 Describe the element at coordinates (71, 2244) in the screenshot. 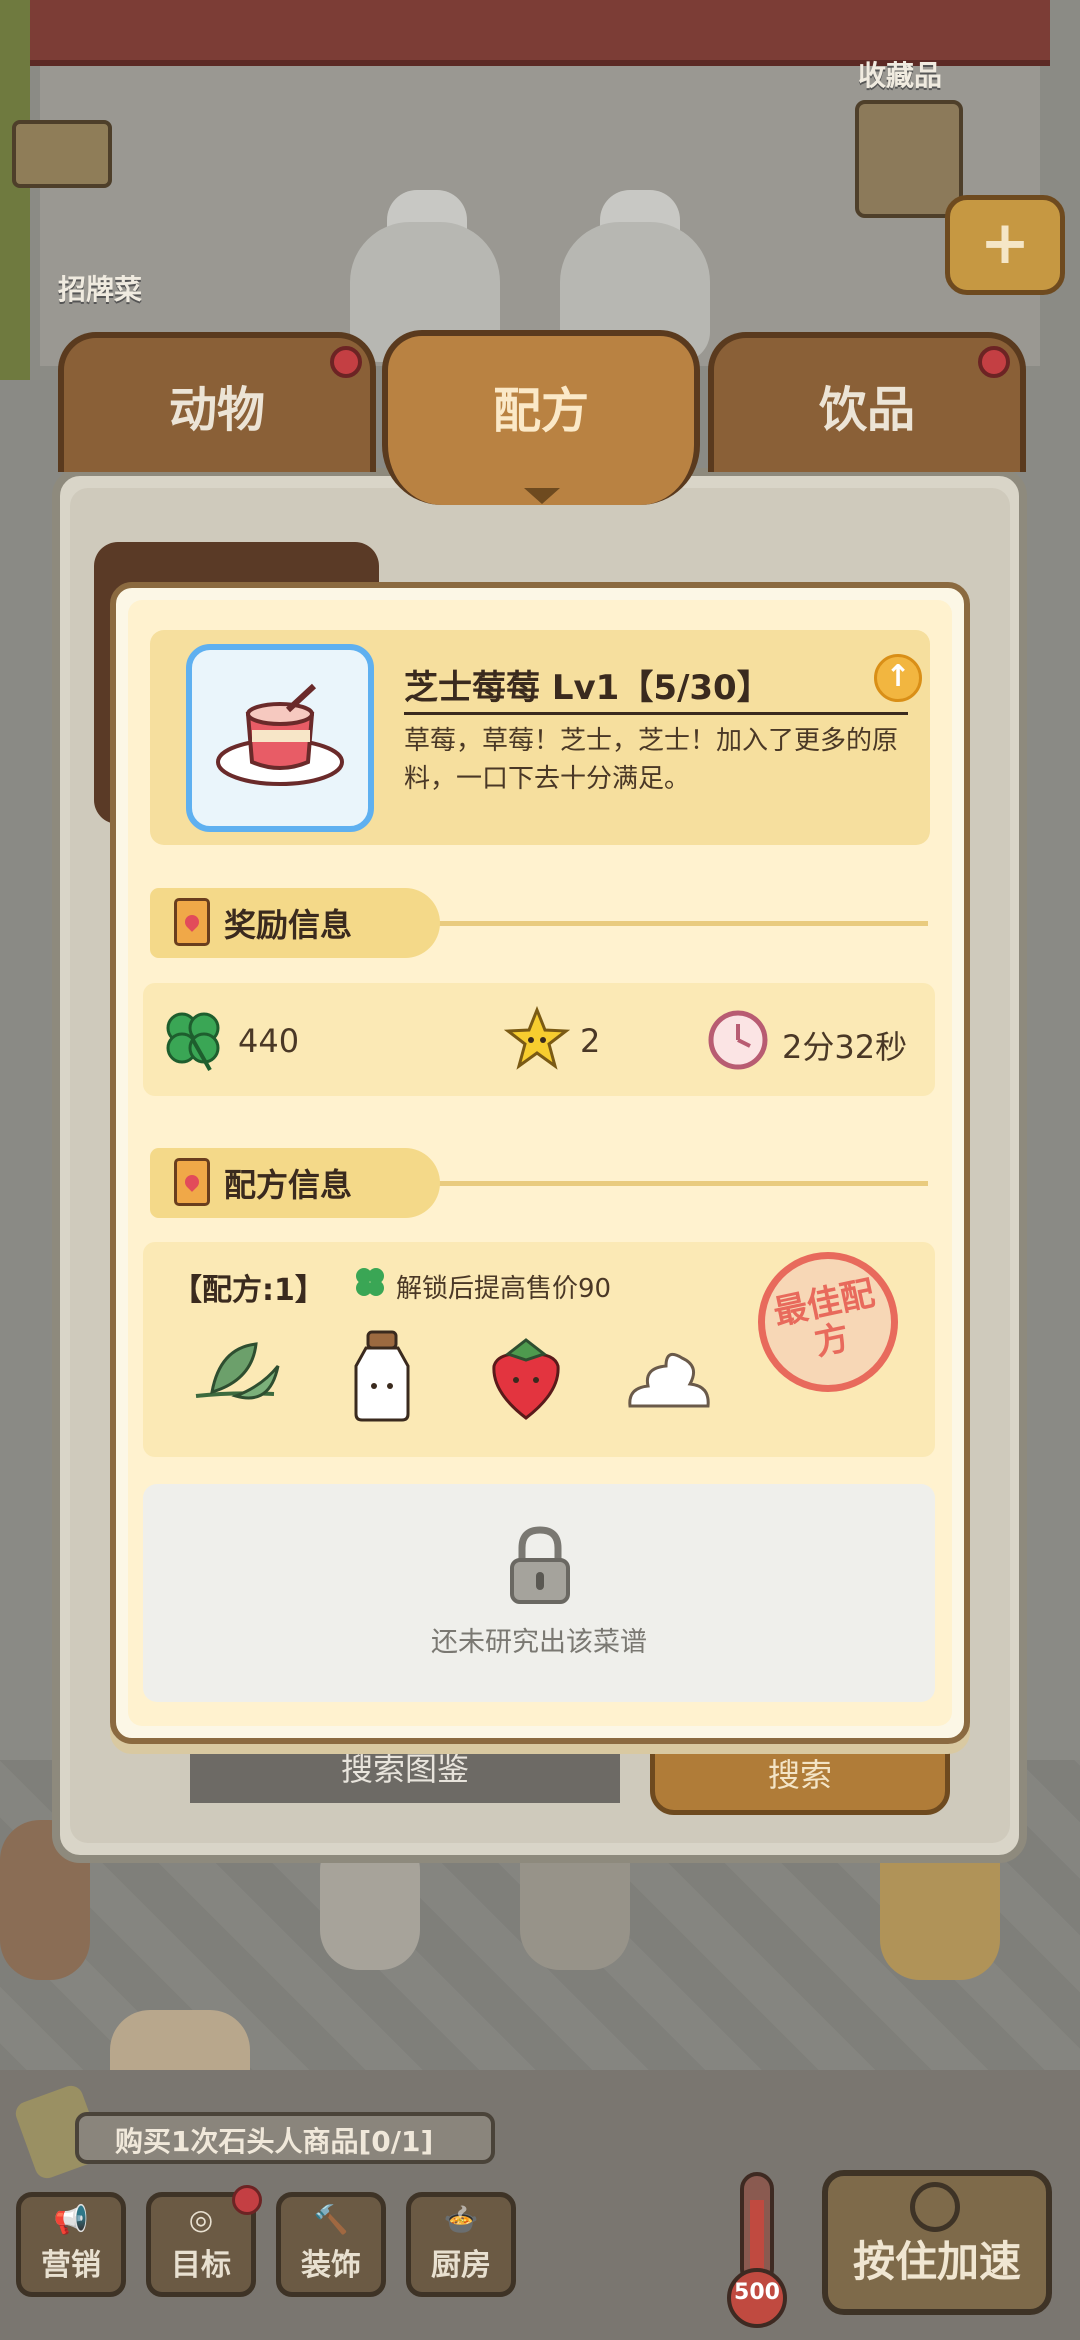

I see `marketing-button: 📢 营销` at that location.